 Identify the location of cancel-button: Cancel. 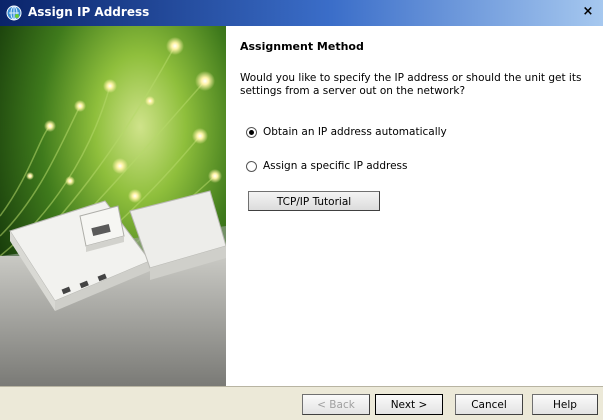
(489, 404).